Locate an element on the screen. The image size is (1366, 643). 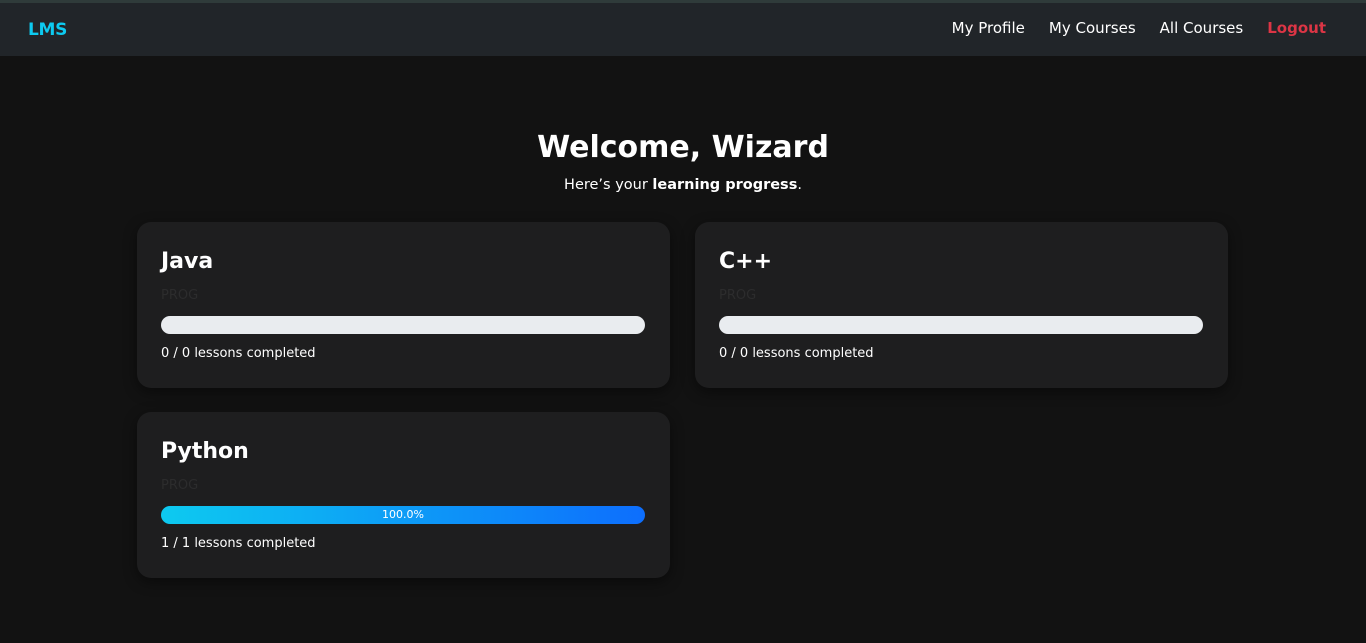
nav-all-courses: All Courses is located at coordinates (1202, 28).